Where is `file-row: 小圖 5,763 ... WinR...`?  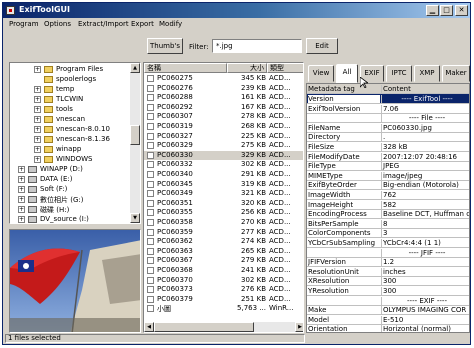
file-row: 小圖 5,763 ... WinR... is located at coordinates (223, 308).